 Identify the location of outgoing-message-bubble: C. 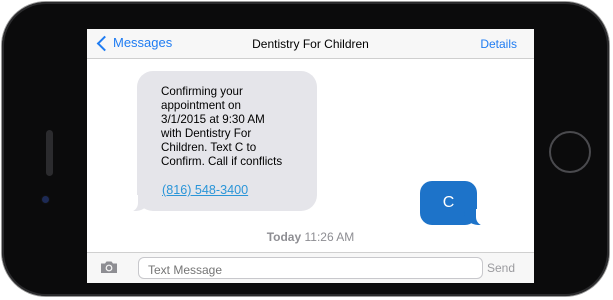
(454, 203).